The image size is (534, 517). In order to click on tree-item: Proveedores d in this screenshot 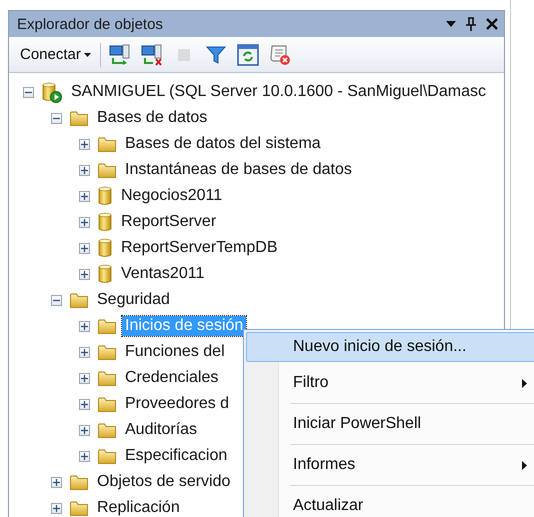, I will do `click(177, 404)`.